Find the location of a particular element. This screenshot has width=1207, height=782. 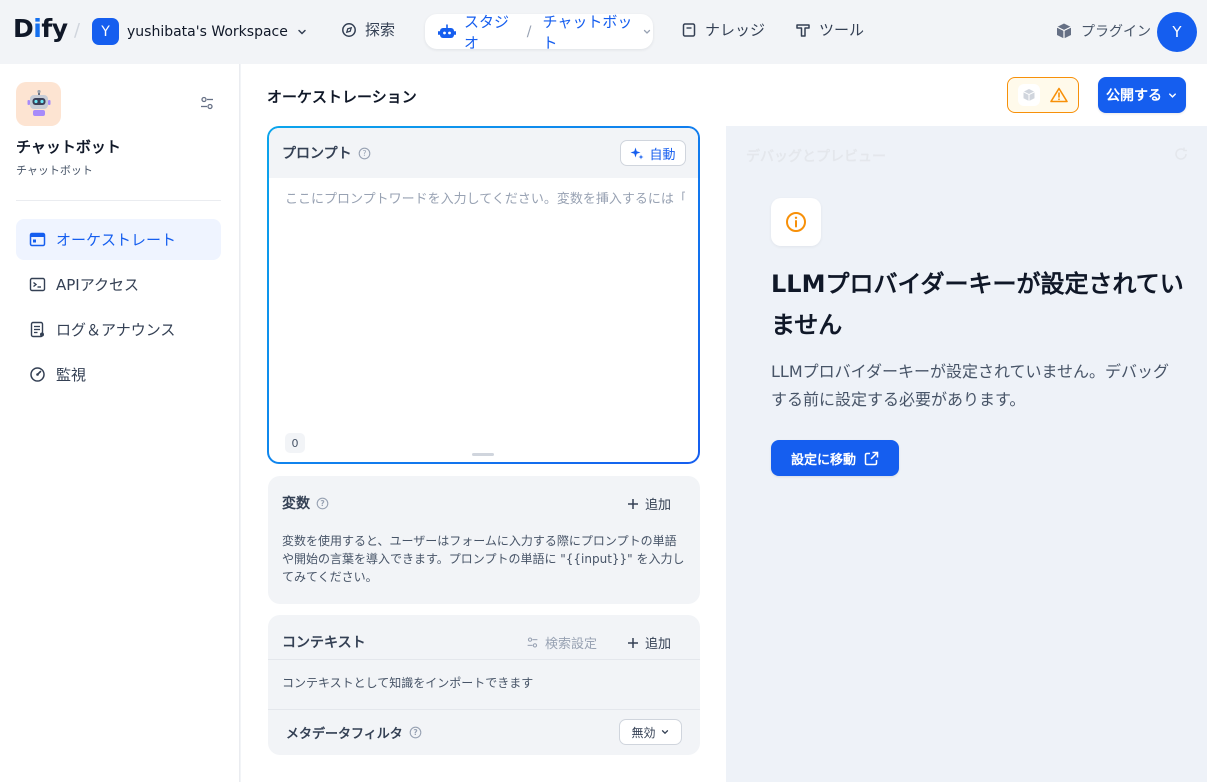

nav-knowledge: ナレッジ is located at coordinates (723, 29).